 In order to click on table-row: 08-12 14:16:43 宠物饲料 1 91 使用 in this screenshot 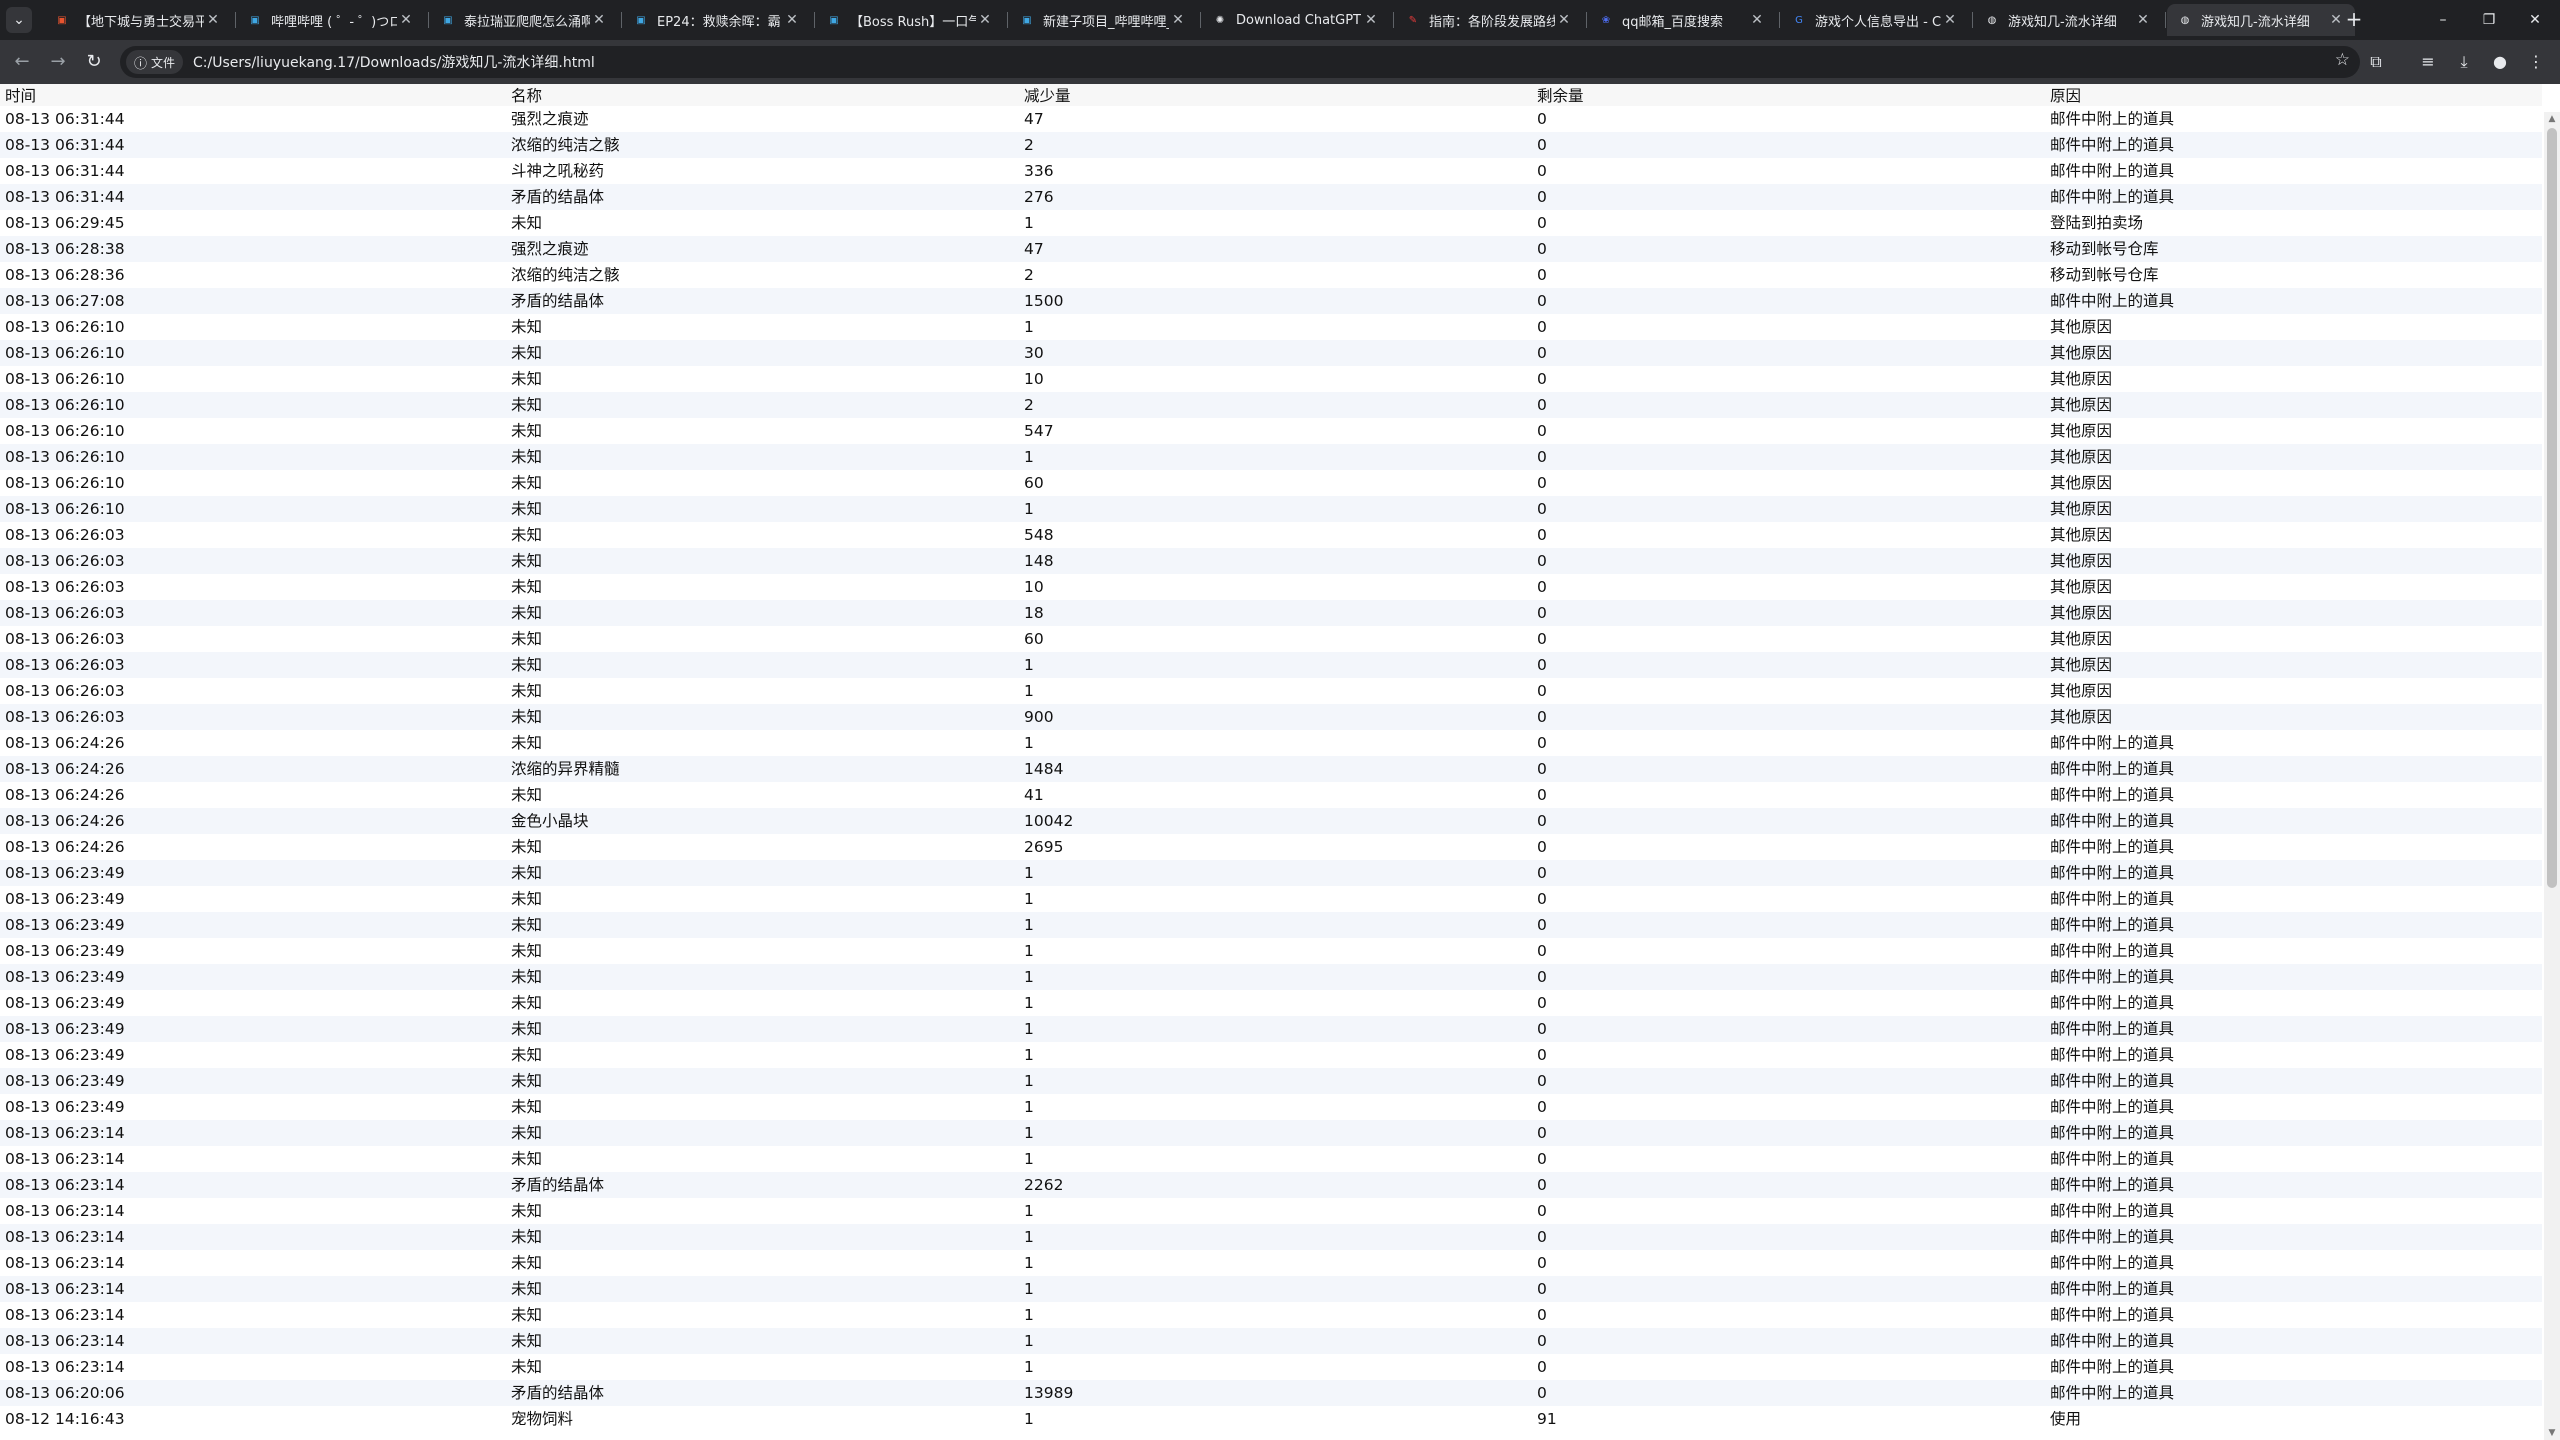, I will do `click(1271, 1419)`.